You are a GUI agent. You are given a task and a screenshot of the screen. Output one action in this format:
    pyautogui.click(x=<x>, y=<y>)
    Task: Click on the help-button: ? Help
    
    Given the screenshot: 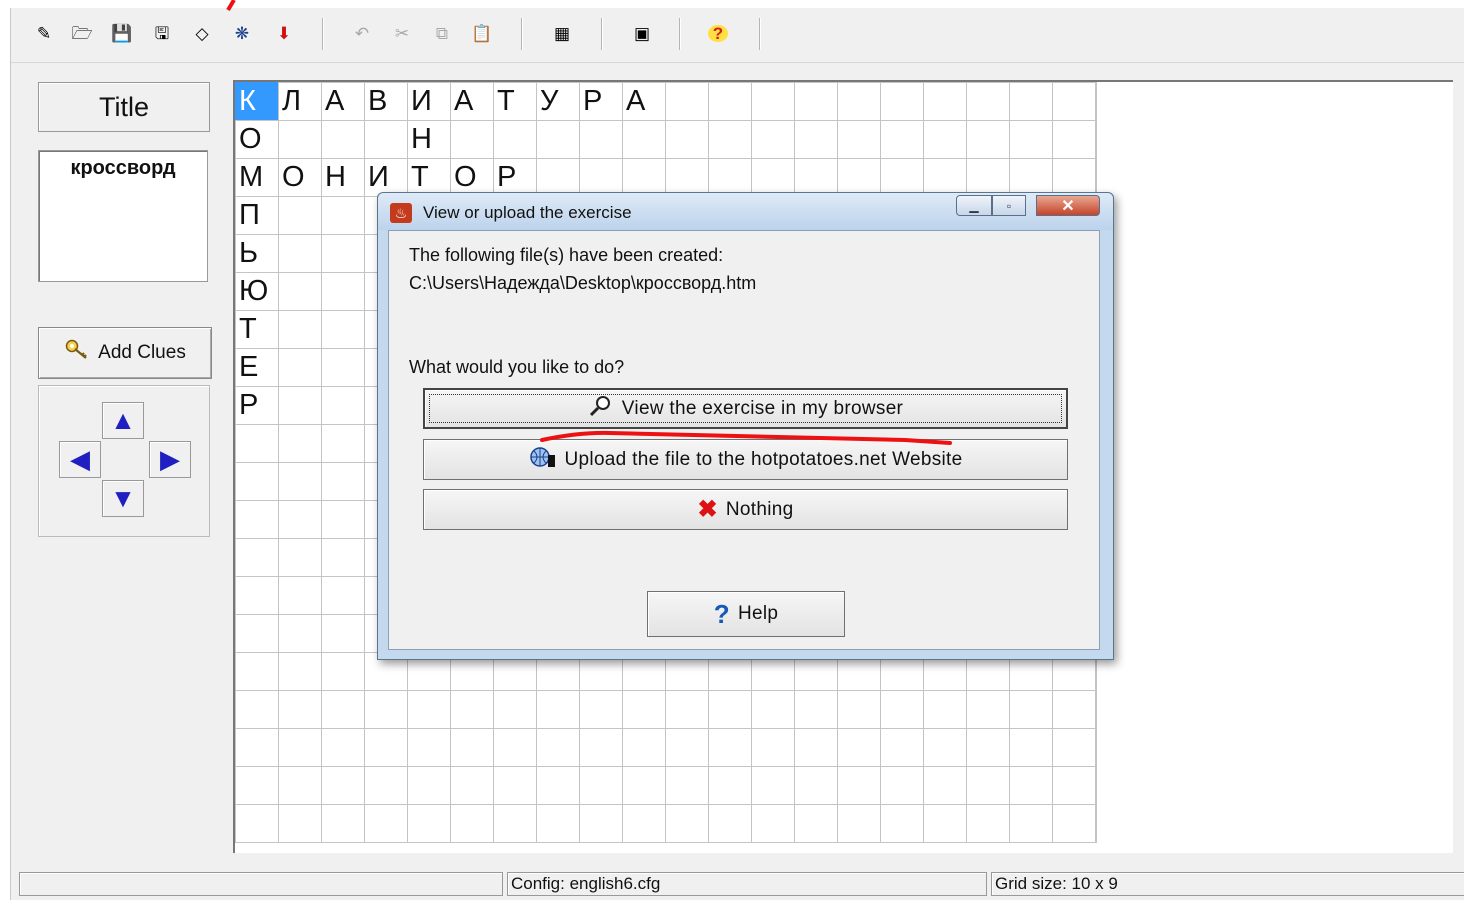 What is the action you would take?
    pyautogui.click(x=746, y=614)
    